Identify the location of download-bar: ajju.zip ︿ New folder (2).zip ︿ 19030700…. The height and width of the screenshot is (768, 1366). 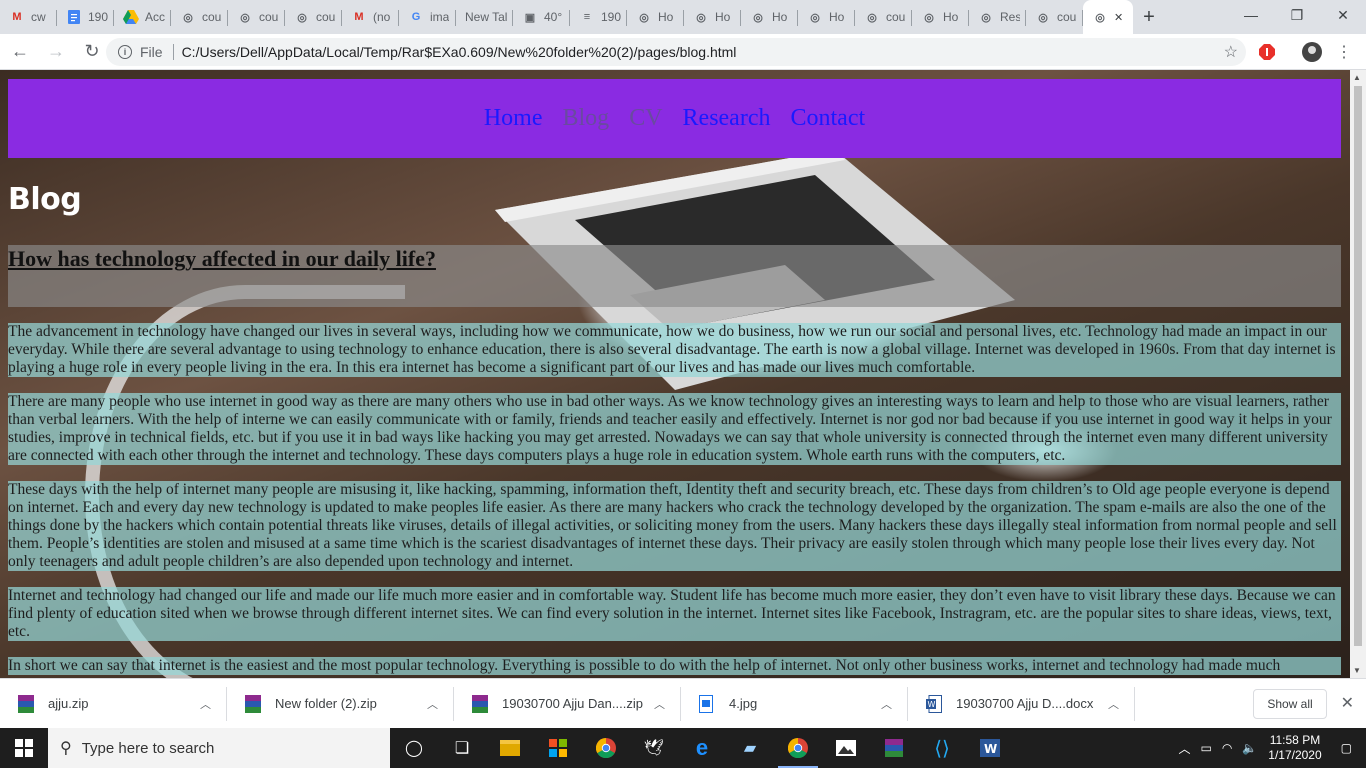
(683, 703).